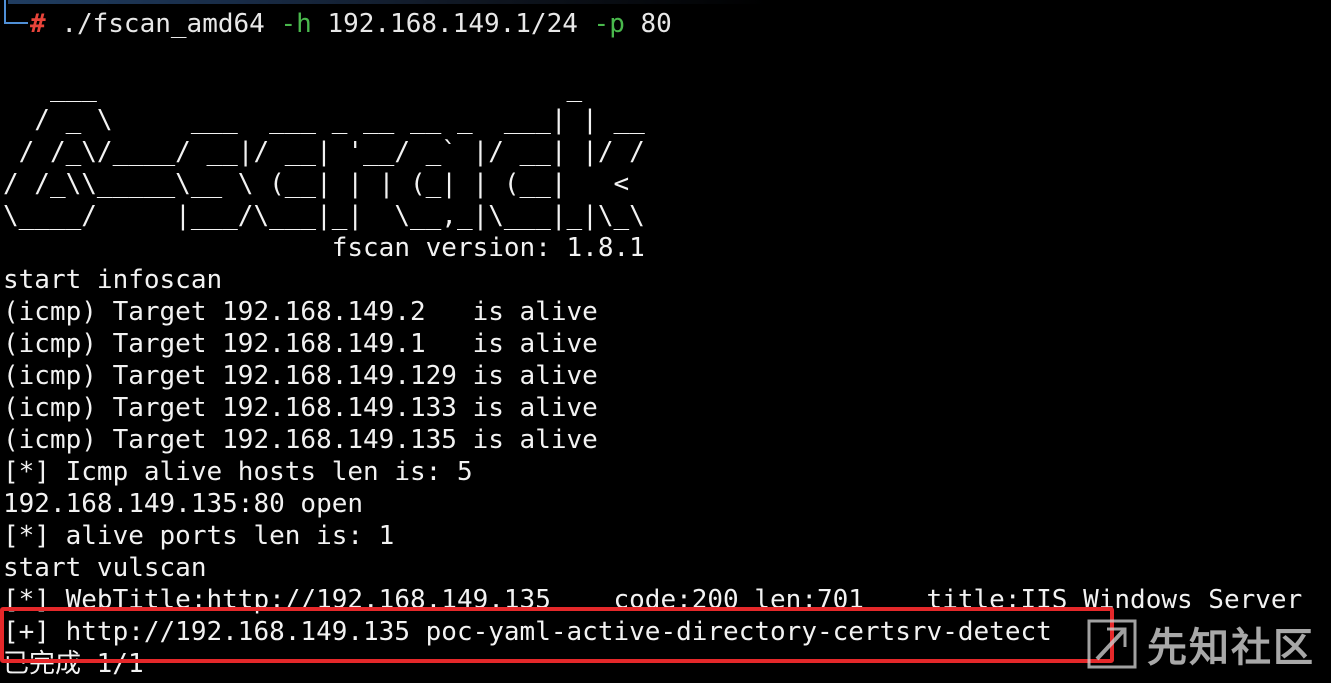  I want to click on output-line: (icmp) Target 192.168.149.1 is alive, so click(300, 344).